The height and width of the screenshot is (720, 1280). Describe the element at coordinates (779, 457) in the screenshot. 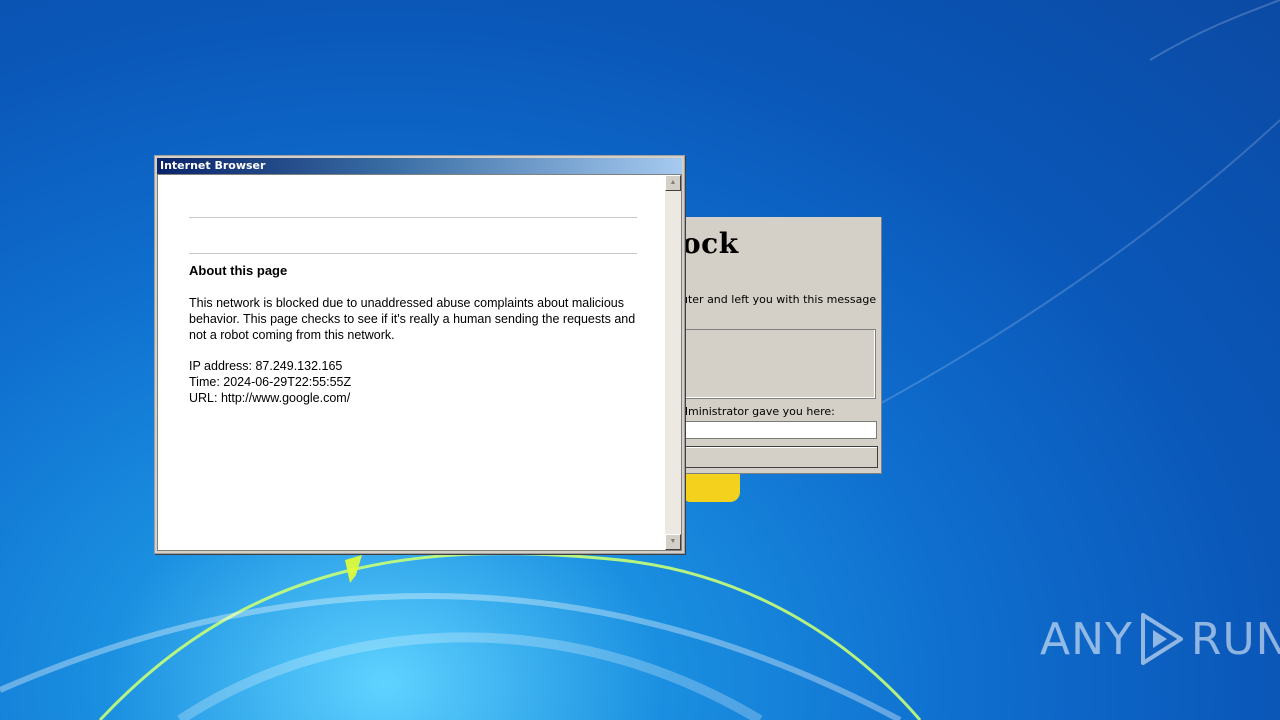

I see `lock-window-submit-button` at that location.